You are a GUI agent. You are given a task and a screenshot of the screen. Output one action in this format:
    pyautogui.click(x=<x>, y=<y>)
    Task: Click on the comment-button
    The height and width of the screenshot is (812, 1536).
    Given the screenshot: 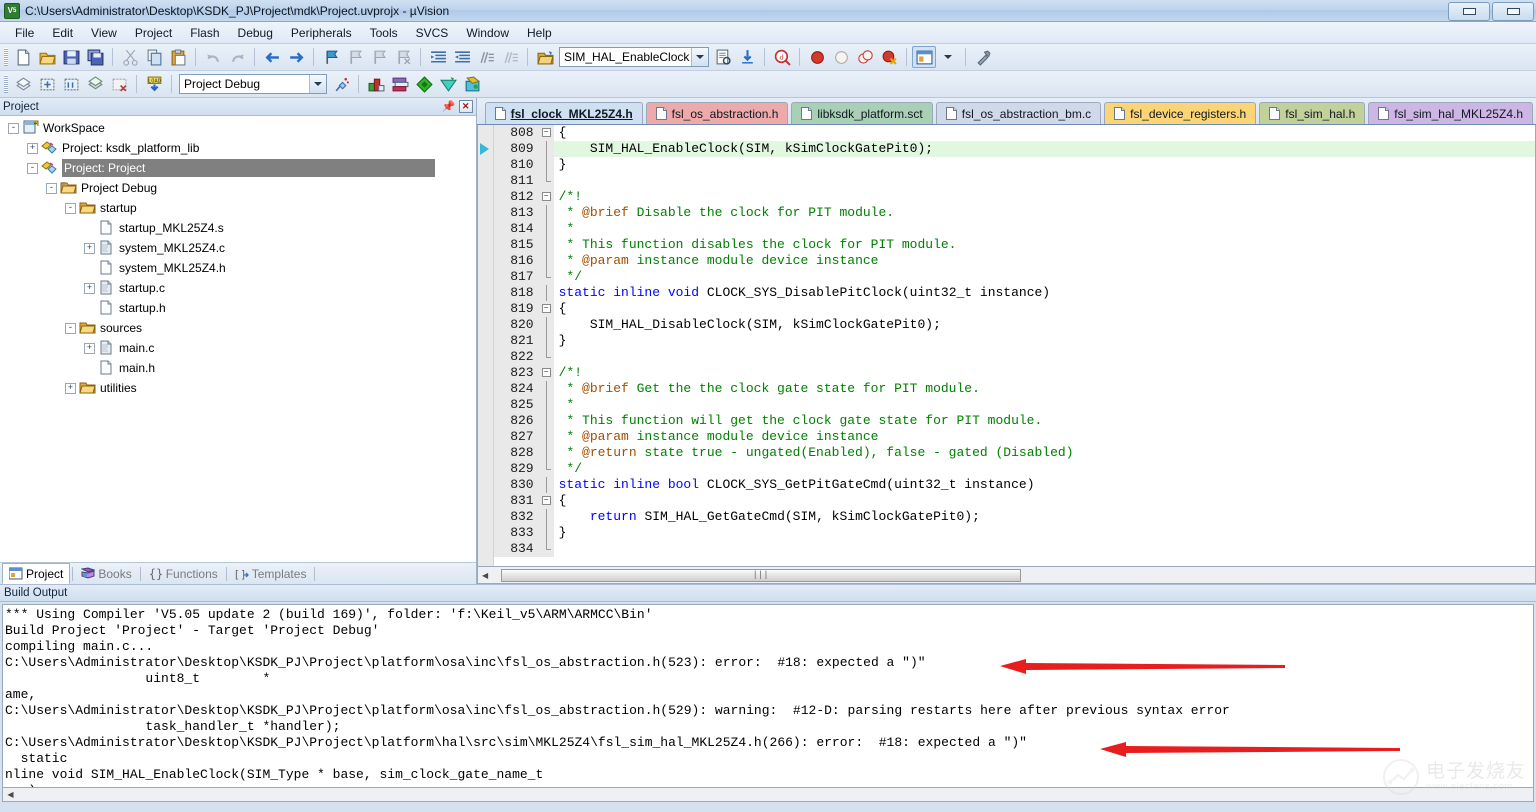 What is the action you would take?
    pyautogui.click(x=486, y=57)
    